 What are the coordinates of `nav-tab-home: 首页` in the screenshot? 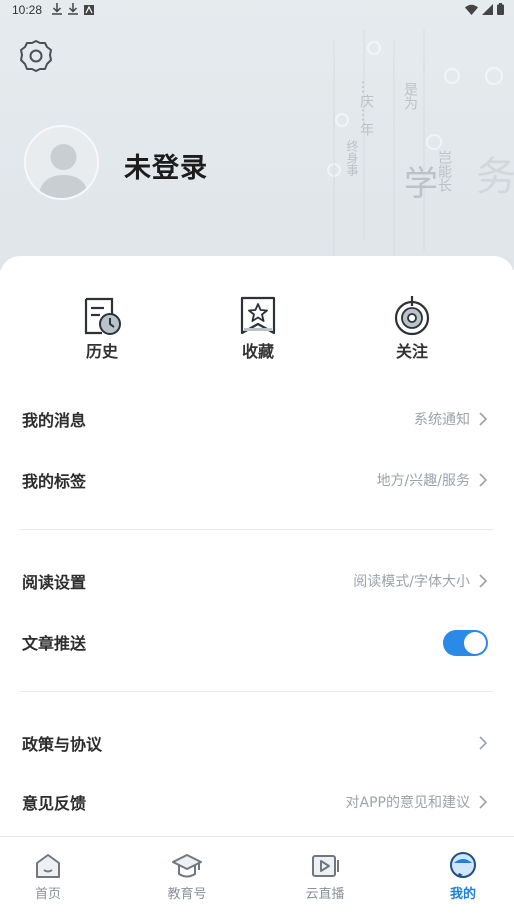 It's located at (48, 876).